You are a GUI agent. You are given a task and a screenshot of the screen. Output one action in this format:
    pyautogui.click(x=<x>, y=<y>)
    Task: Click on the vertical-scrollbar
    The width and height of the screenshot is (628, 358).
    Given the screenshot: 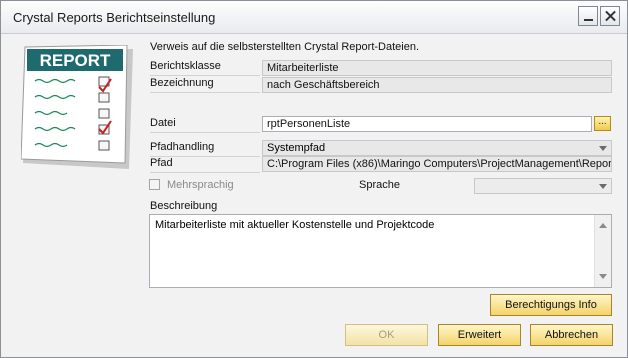 What is the action you would take?
    pyautogui.click(x=602, y=251)
    